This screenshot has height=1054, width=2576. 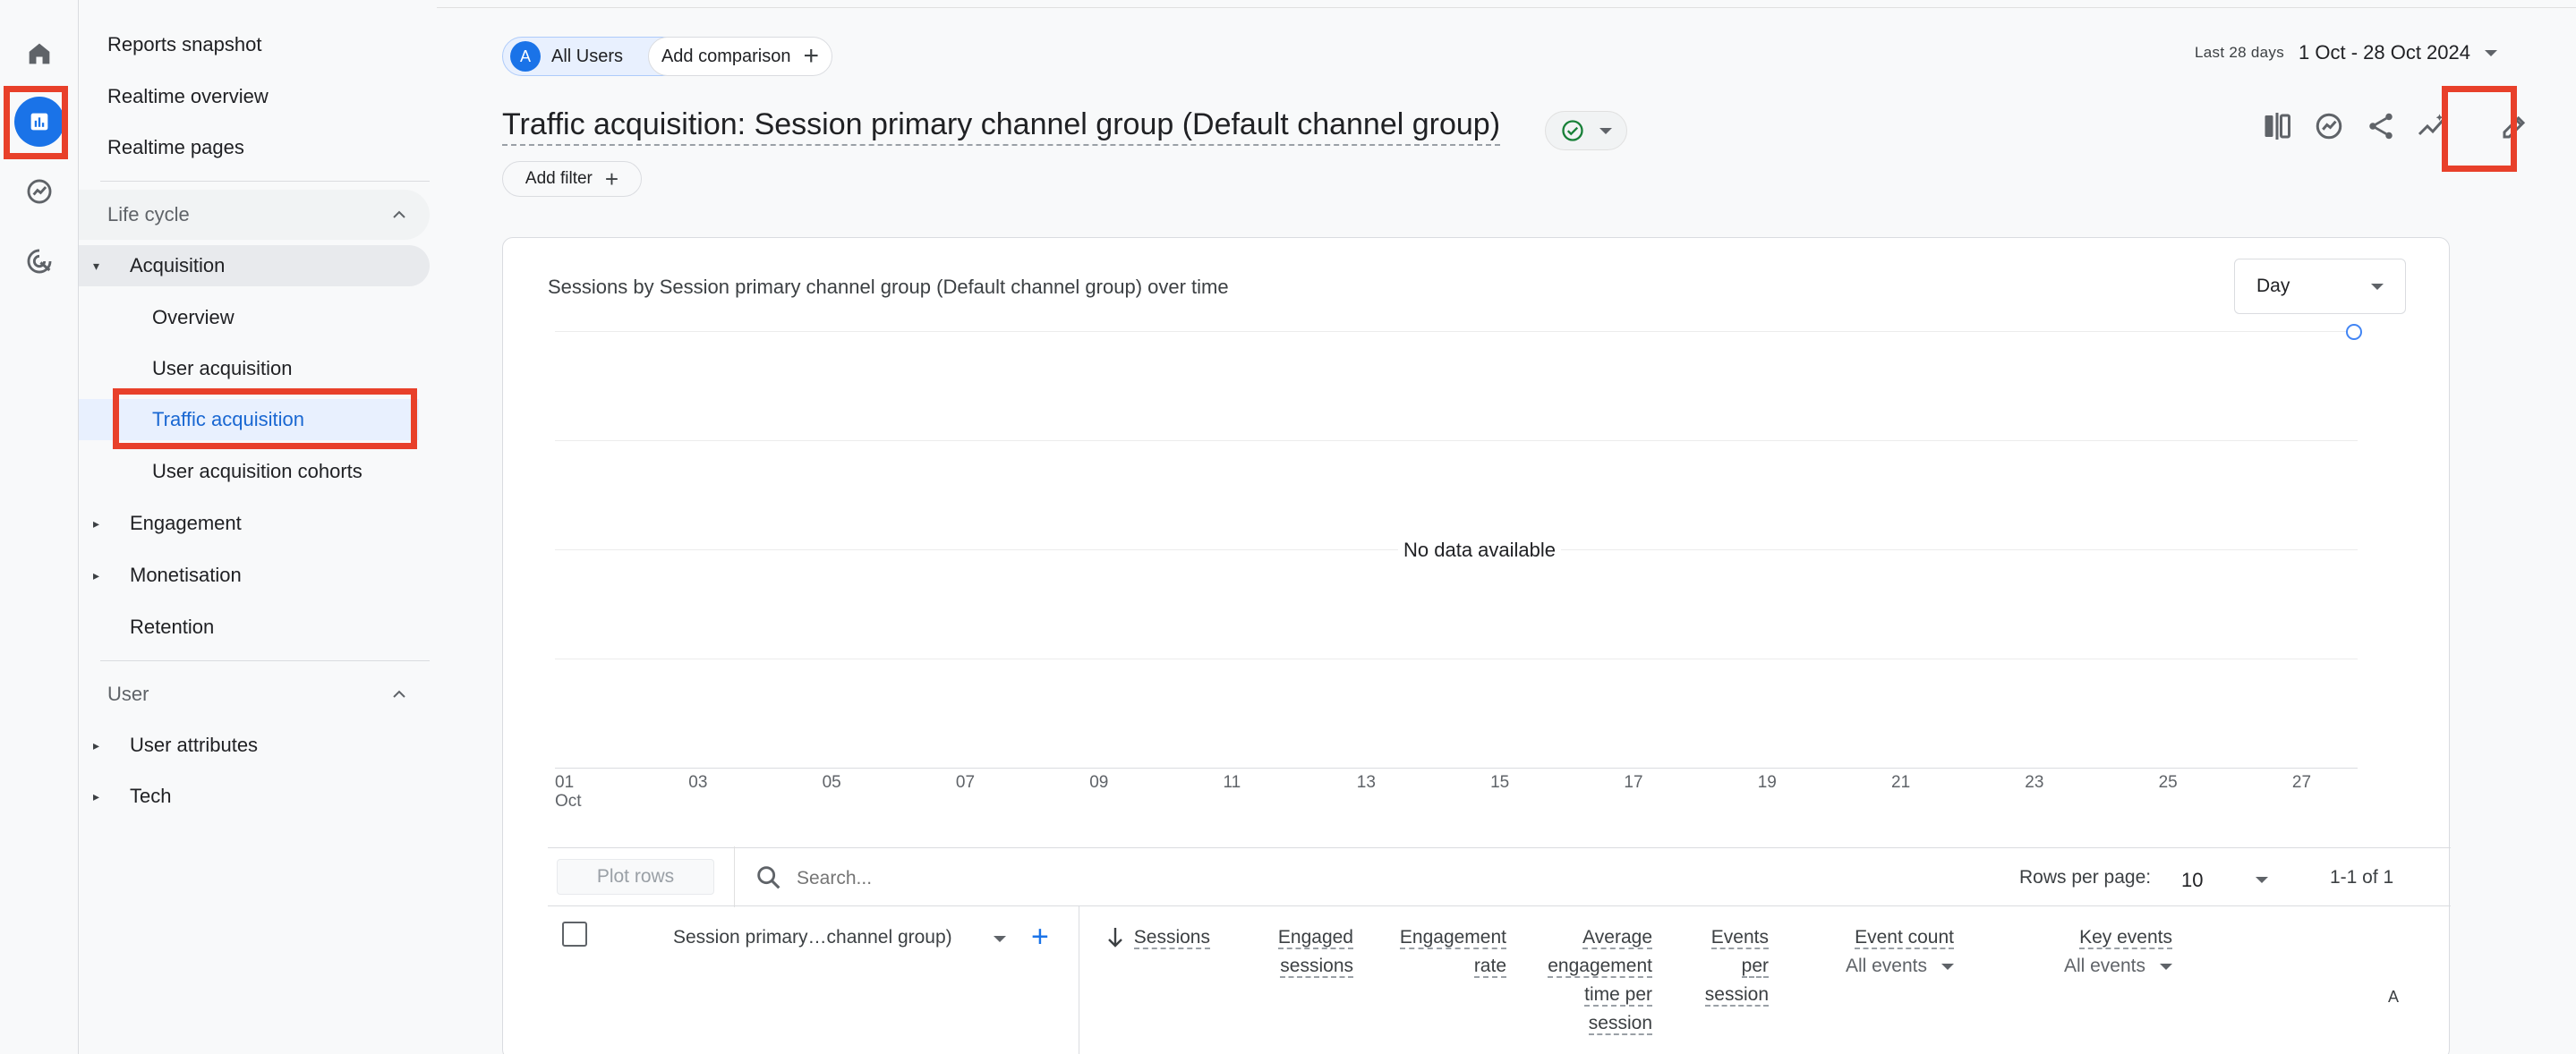 I want to click on x-tick-label: 01 Oct, so click(x=568, y=792).